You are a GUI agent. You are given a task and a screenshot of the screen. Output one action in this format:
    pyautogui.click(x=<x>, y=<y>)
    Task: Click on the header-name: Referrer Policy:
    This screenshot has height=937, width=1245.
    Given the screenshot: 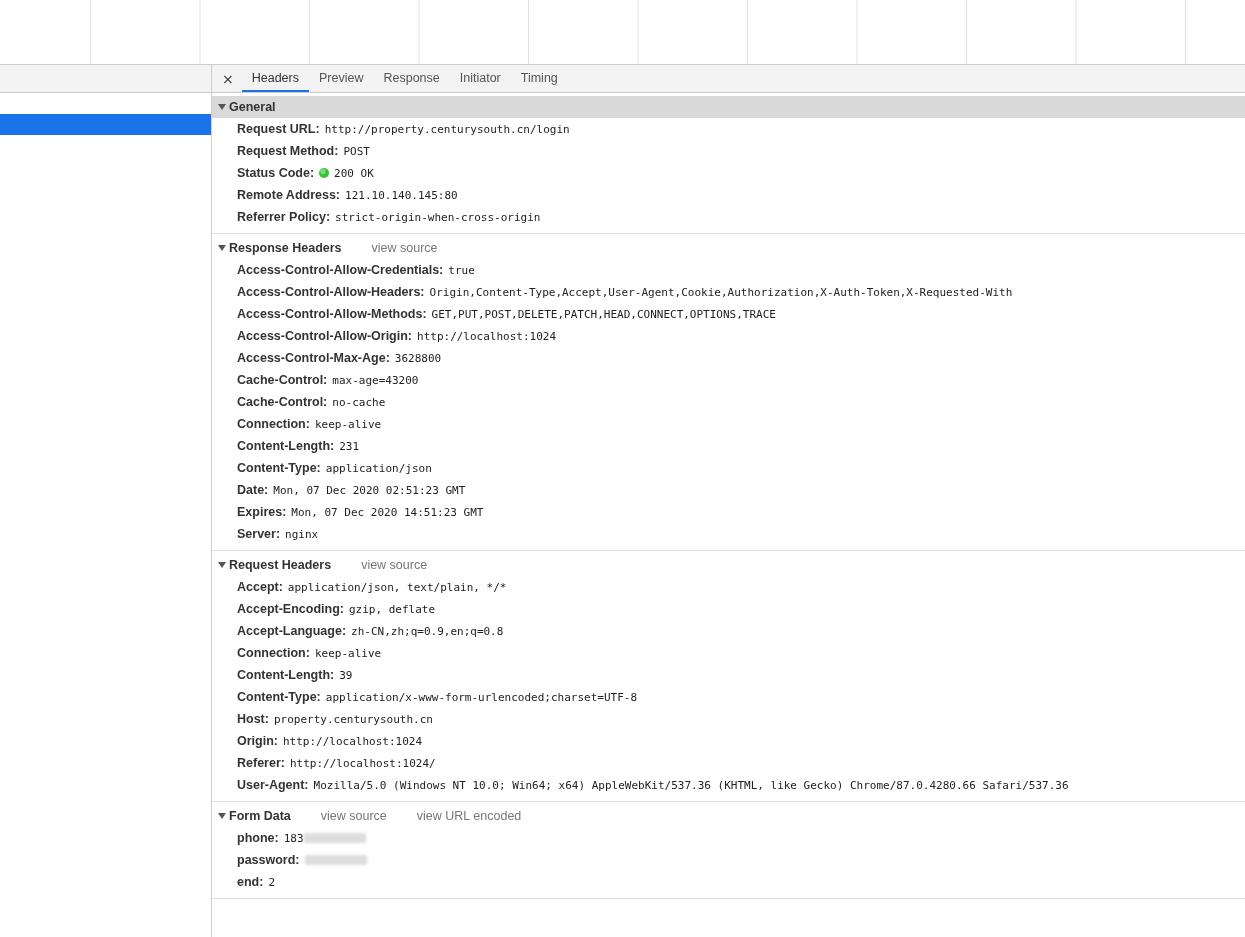 What is the action you would take?
    pyautogui.click(x=284, y=217)
    